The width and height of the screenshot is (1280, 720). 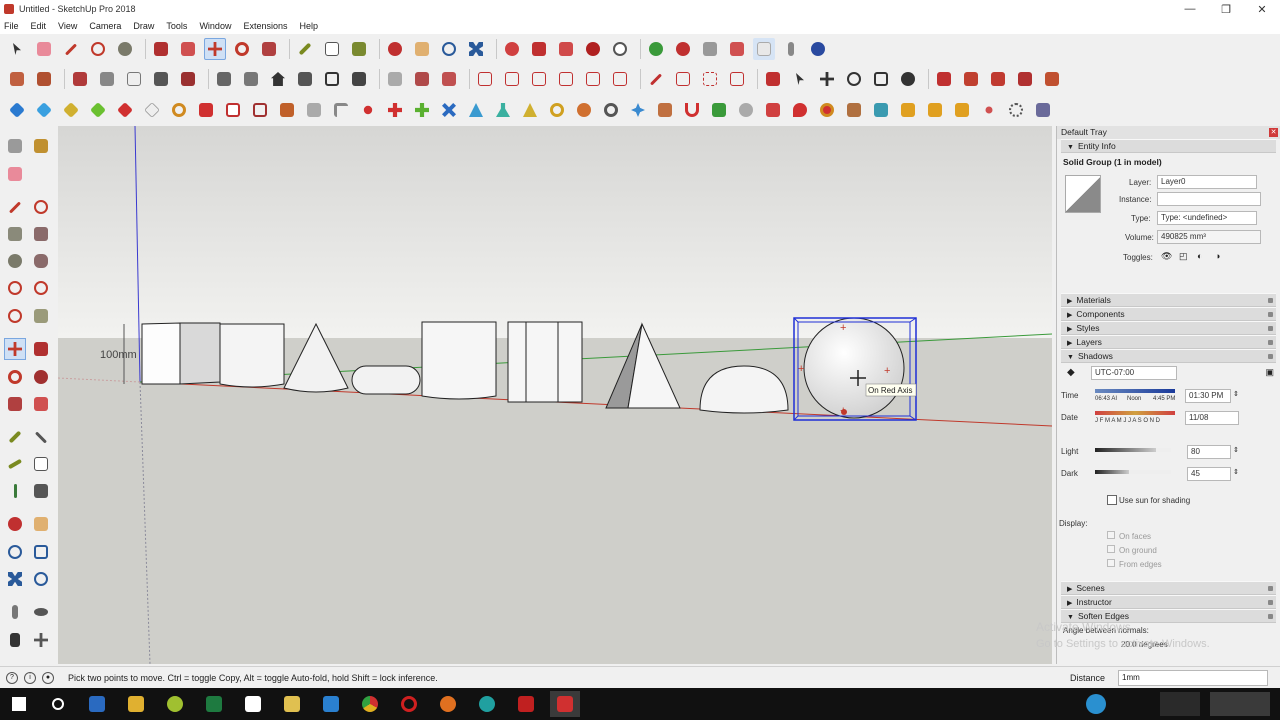 I want to click on text-tool-button, so click(x=332, y=49).